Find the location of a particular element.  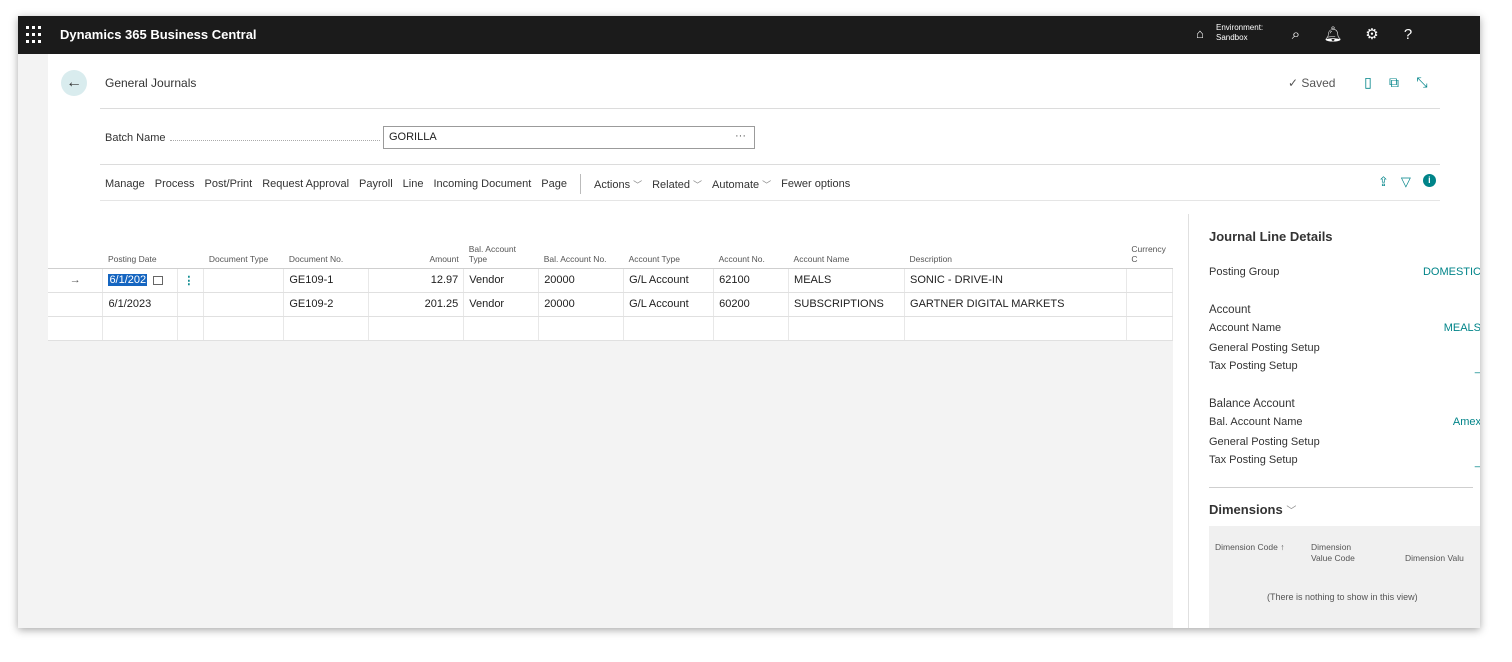

filter-icon: ▽ is located at coordinates (1406, 182).